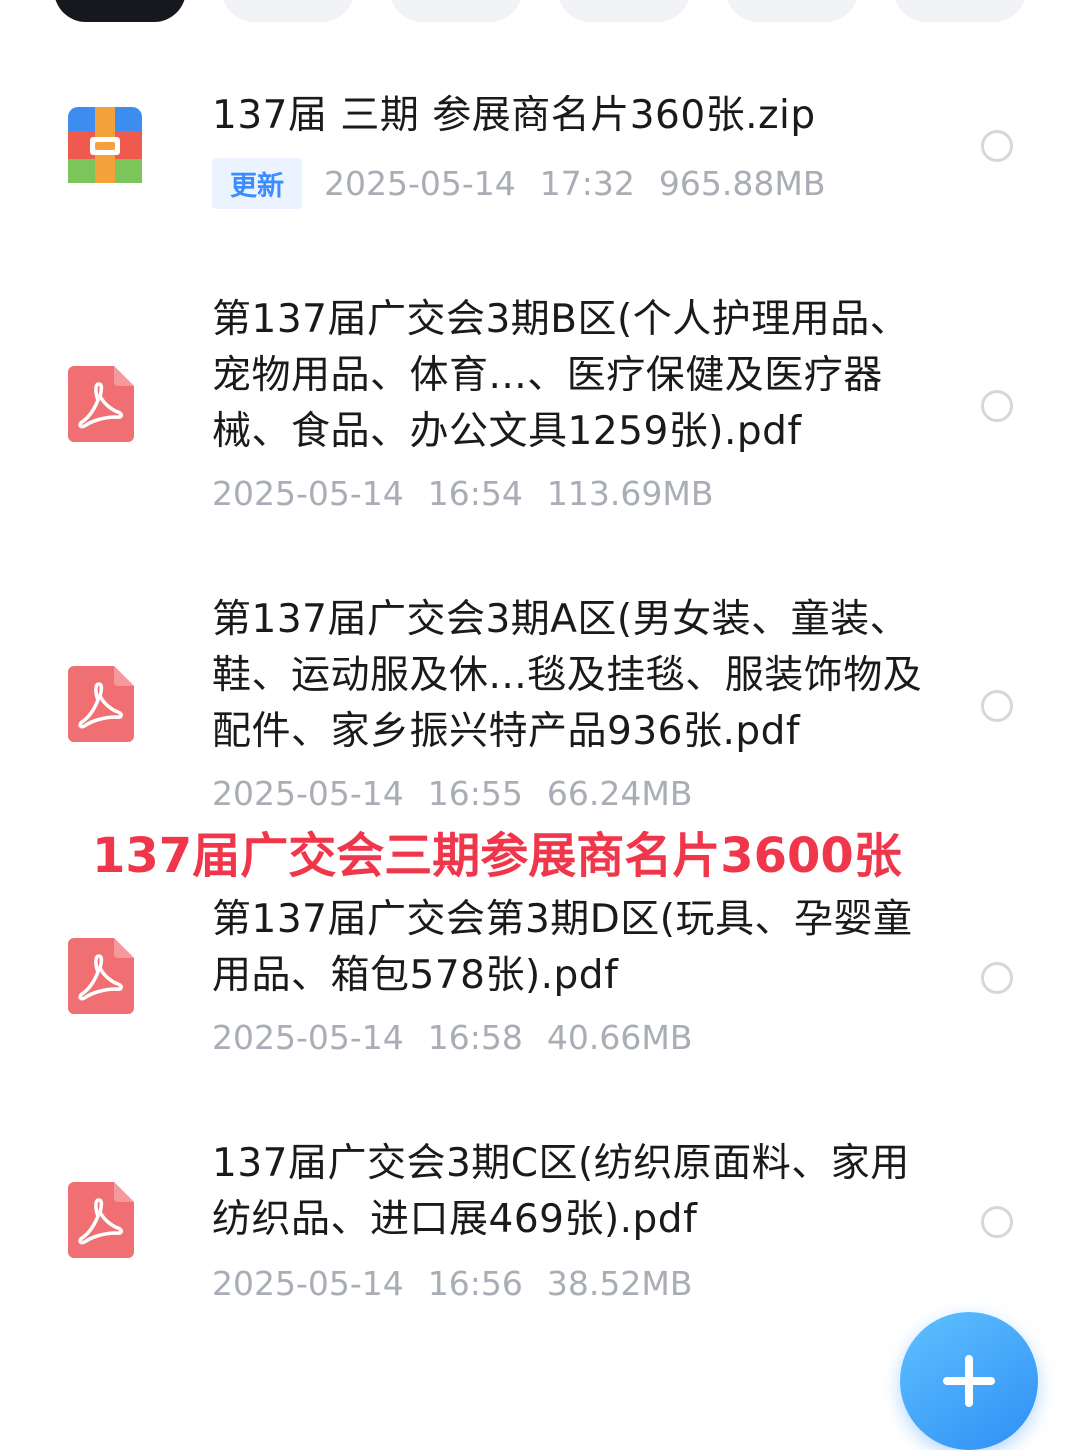  What do you see at coordinates (561, 1191) in the screenshot?
I see `file-name: 137届广交会3期C区(纺织原面料、家用纺织品、进口展469张).pdf` at bounding box center [561, 1191].